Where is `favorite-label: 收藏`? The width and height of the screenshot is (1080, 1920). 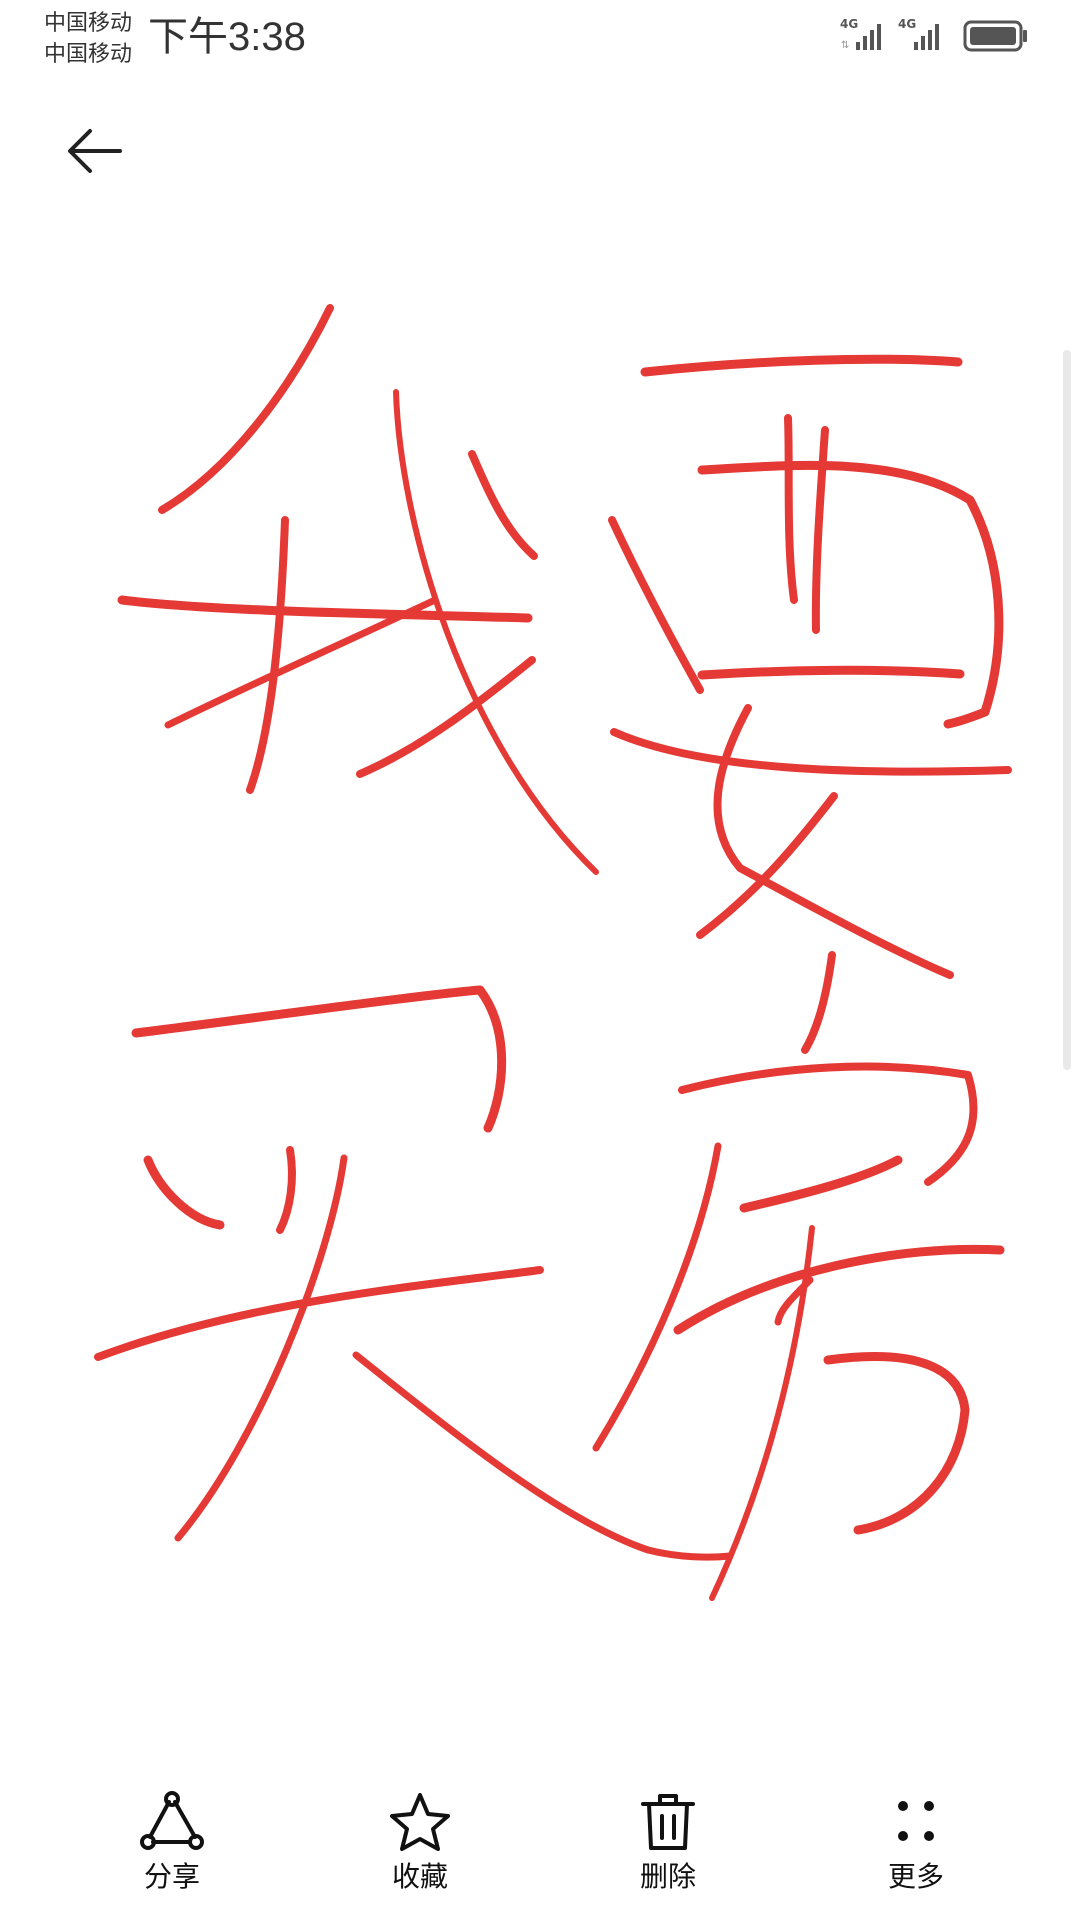 favorite-label: 收藏 is located at coordinates (419, 1876).